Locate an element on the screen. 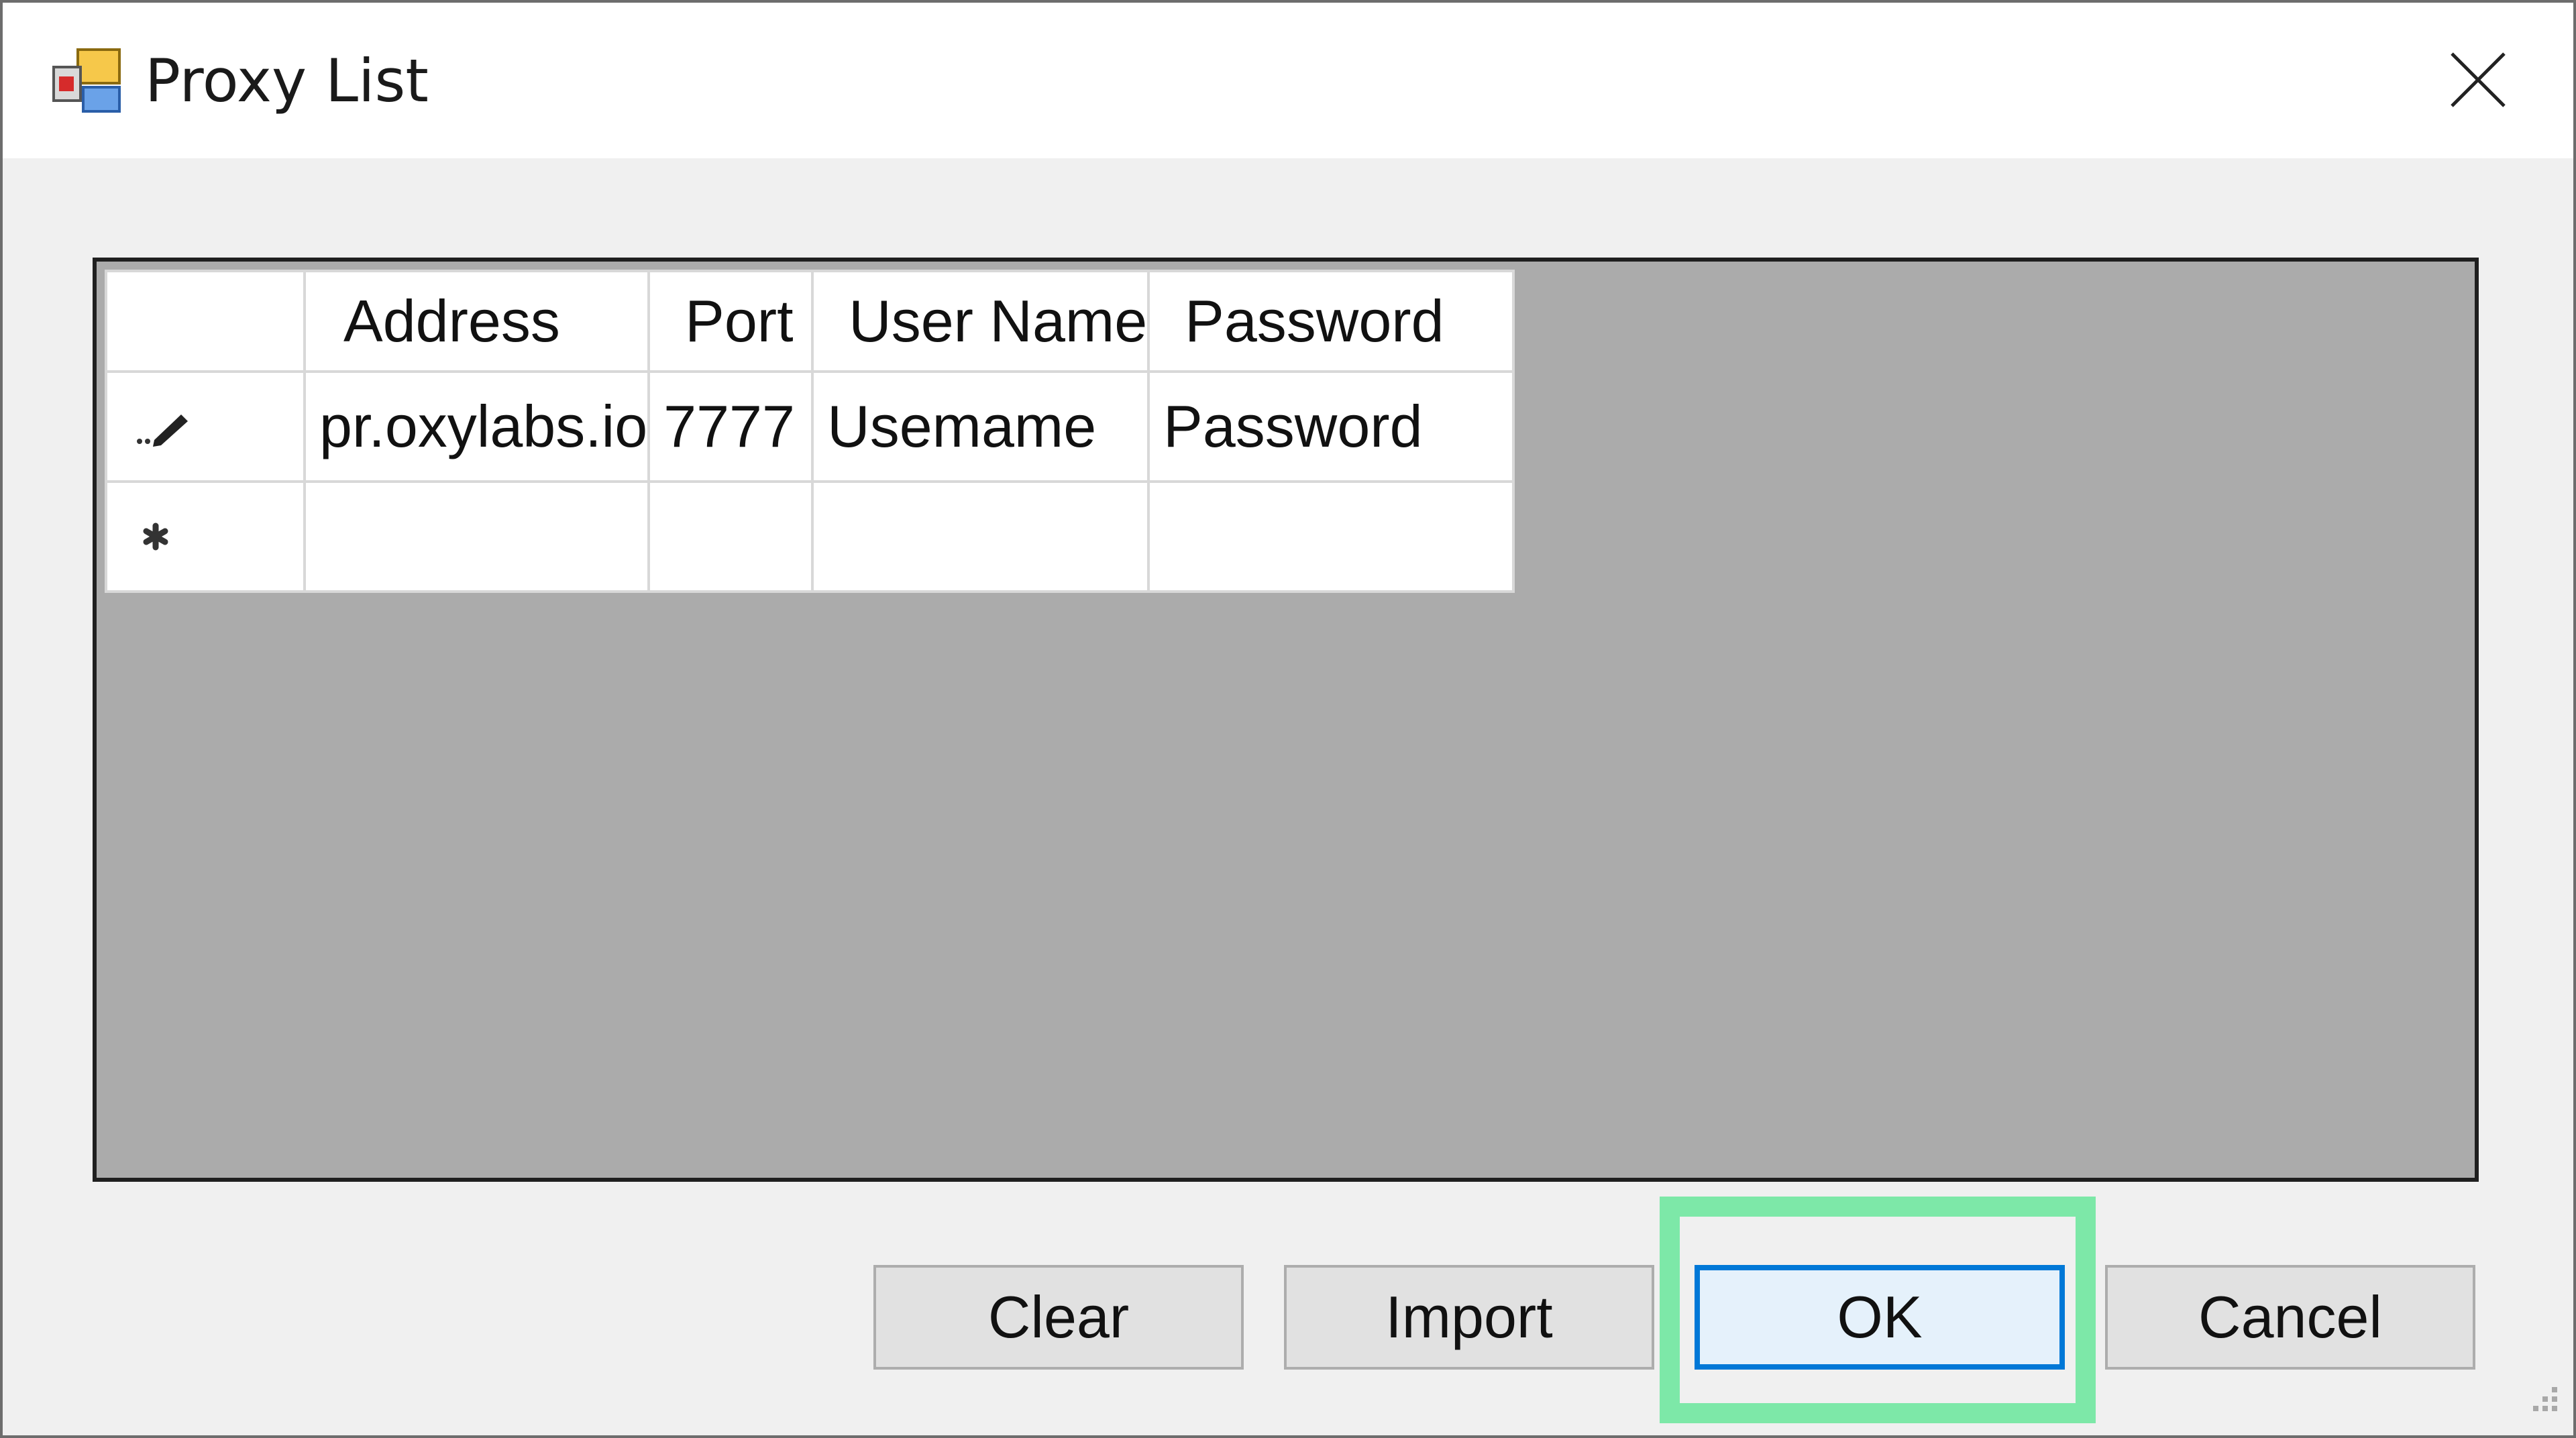 The image size is (2576, 1438). close-icon is located at coordinates (2478, 79).